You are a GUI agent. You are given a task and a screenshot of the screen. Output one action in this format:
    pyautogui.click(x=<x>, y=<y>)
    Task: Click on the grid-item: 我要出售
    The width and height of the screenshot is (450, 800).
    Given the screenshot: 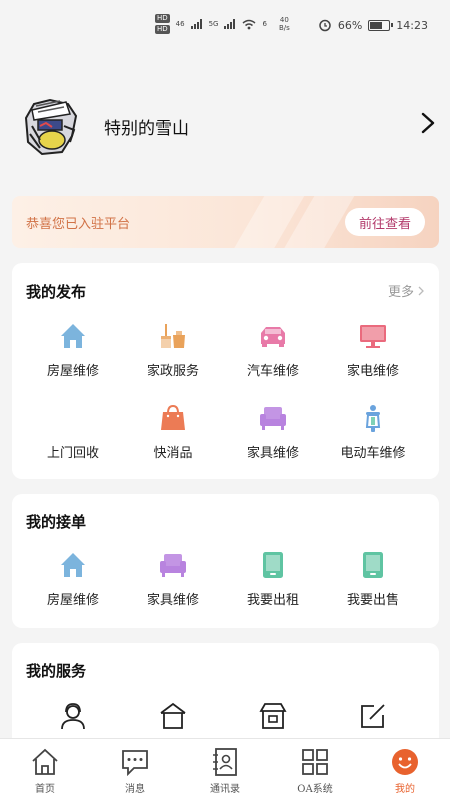 What is the action you would take?
    pyautogui.click(x=373, y=578)
    